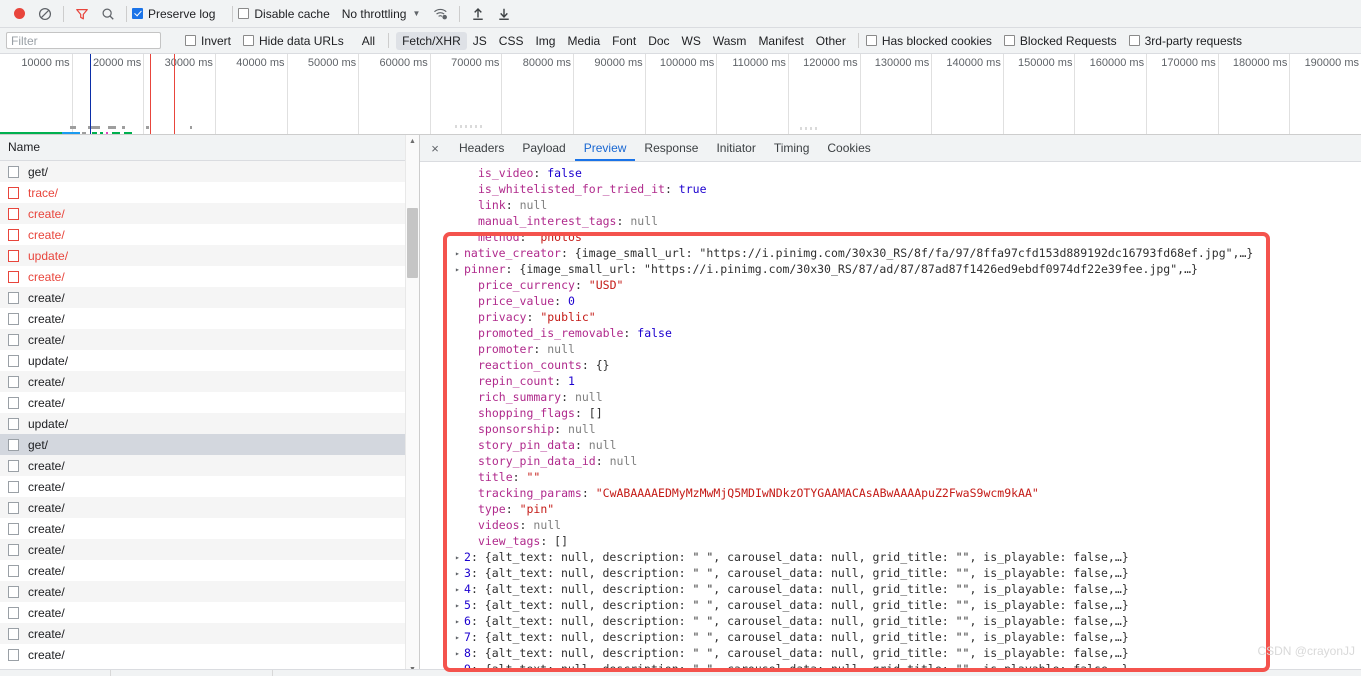 The height and width of the screenshot is (676, 1361). What do you see at coordinates (890, 461) in the screenshot?
I see `preview-property-line: story_pin_data_id: null` at bounding box center [890, 461].